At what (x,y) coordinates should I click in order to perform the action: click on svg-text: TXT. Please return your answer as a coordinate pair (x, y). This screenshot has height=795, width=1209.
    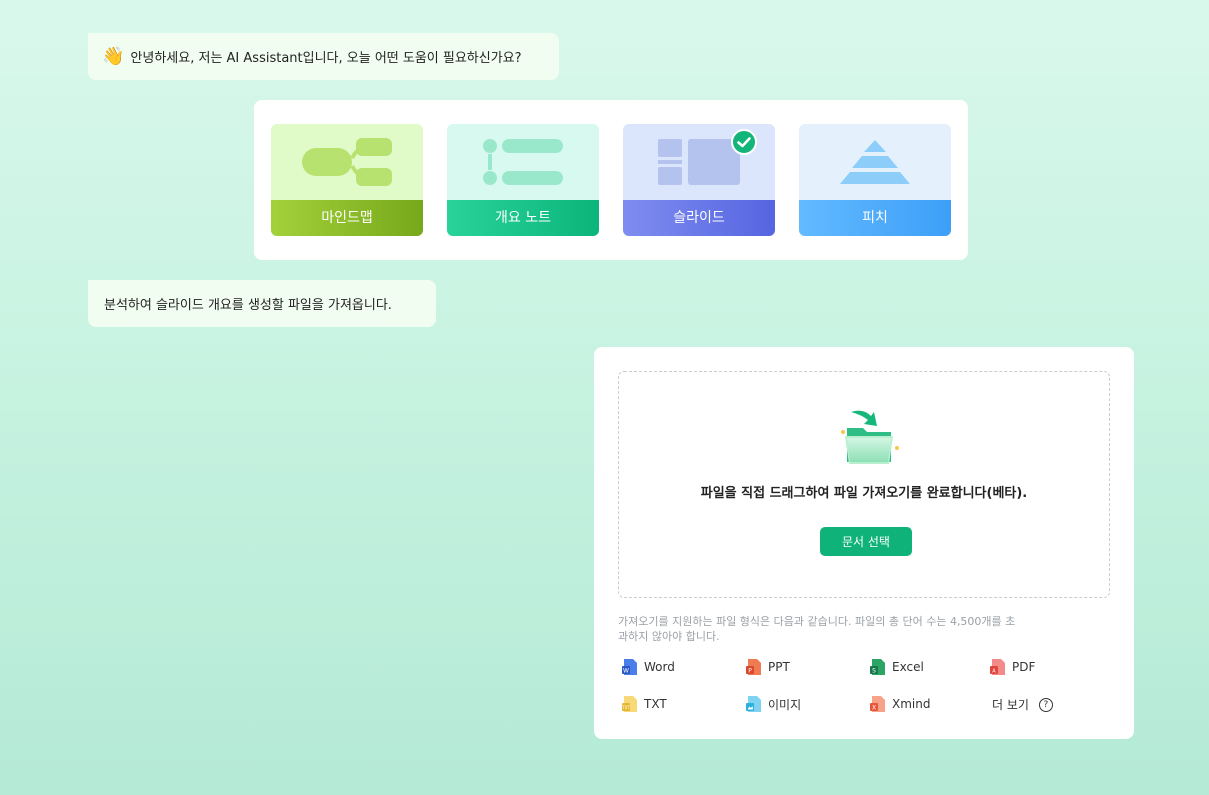
    Looking at the image, I should click on (626, 707).